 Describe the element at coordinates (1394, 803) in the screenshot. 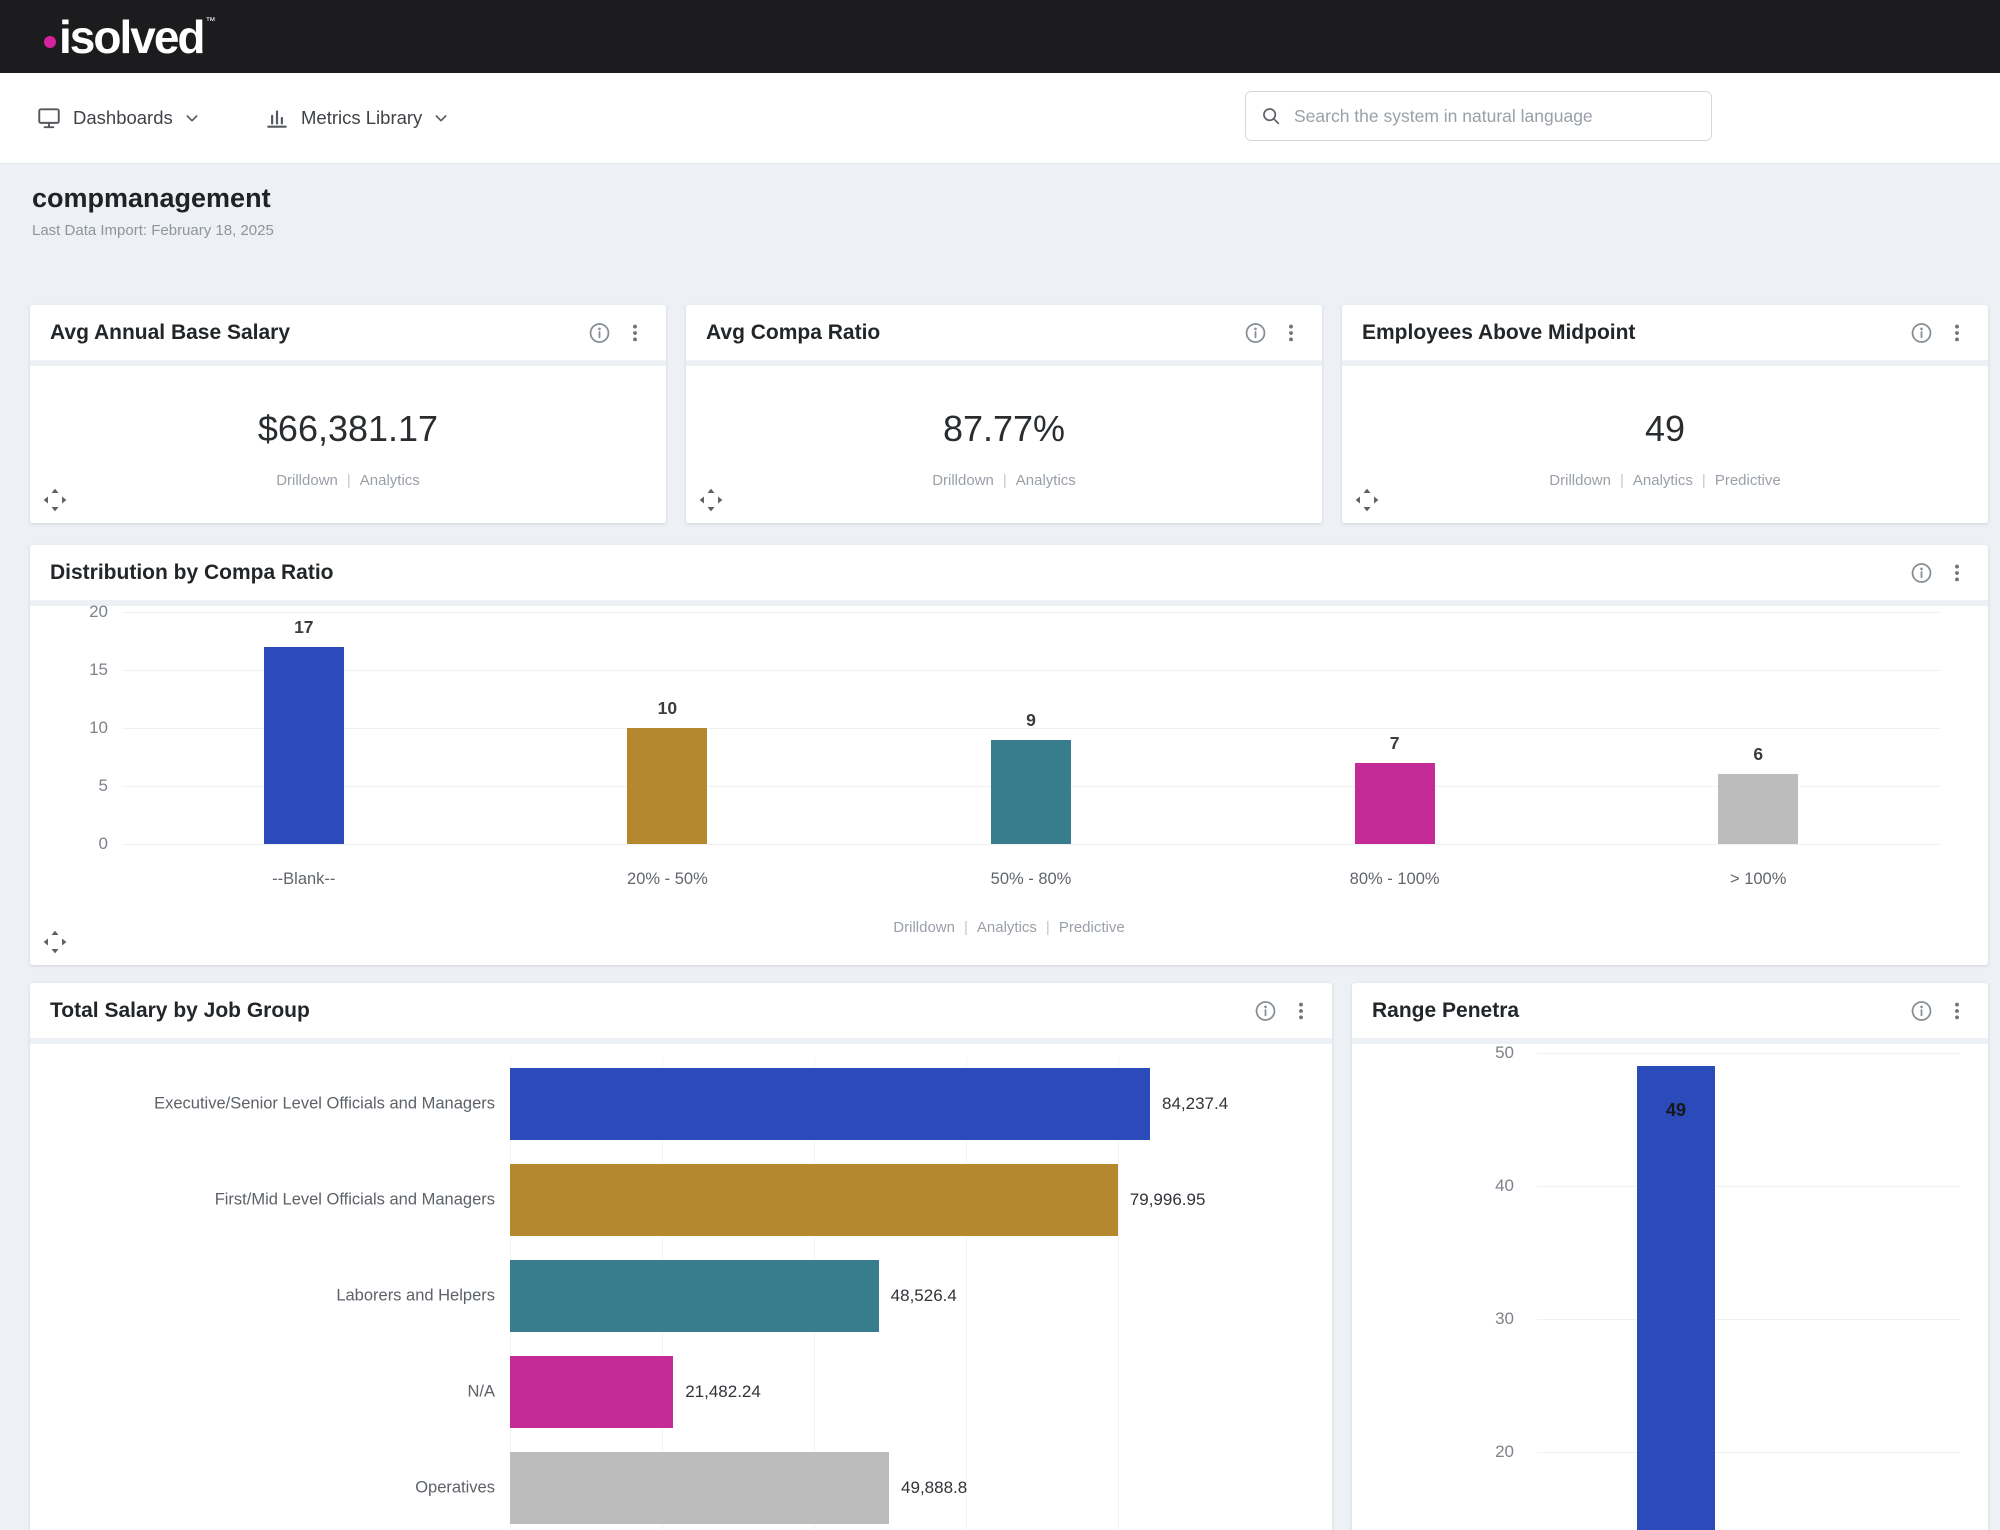

I see `bar-80% - 100%` at that location.